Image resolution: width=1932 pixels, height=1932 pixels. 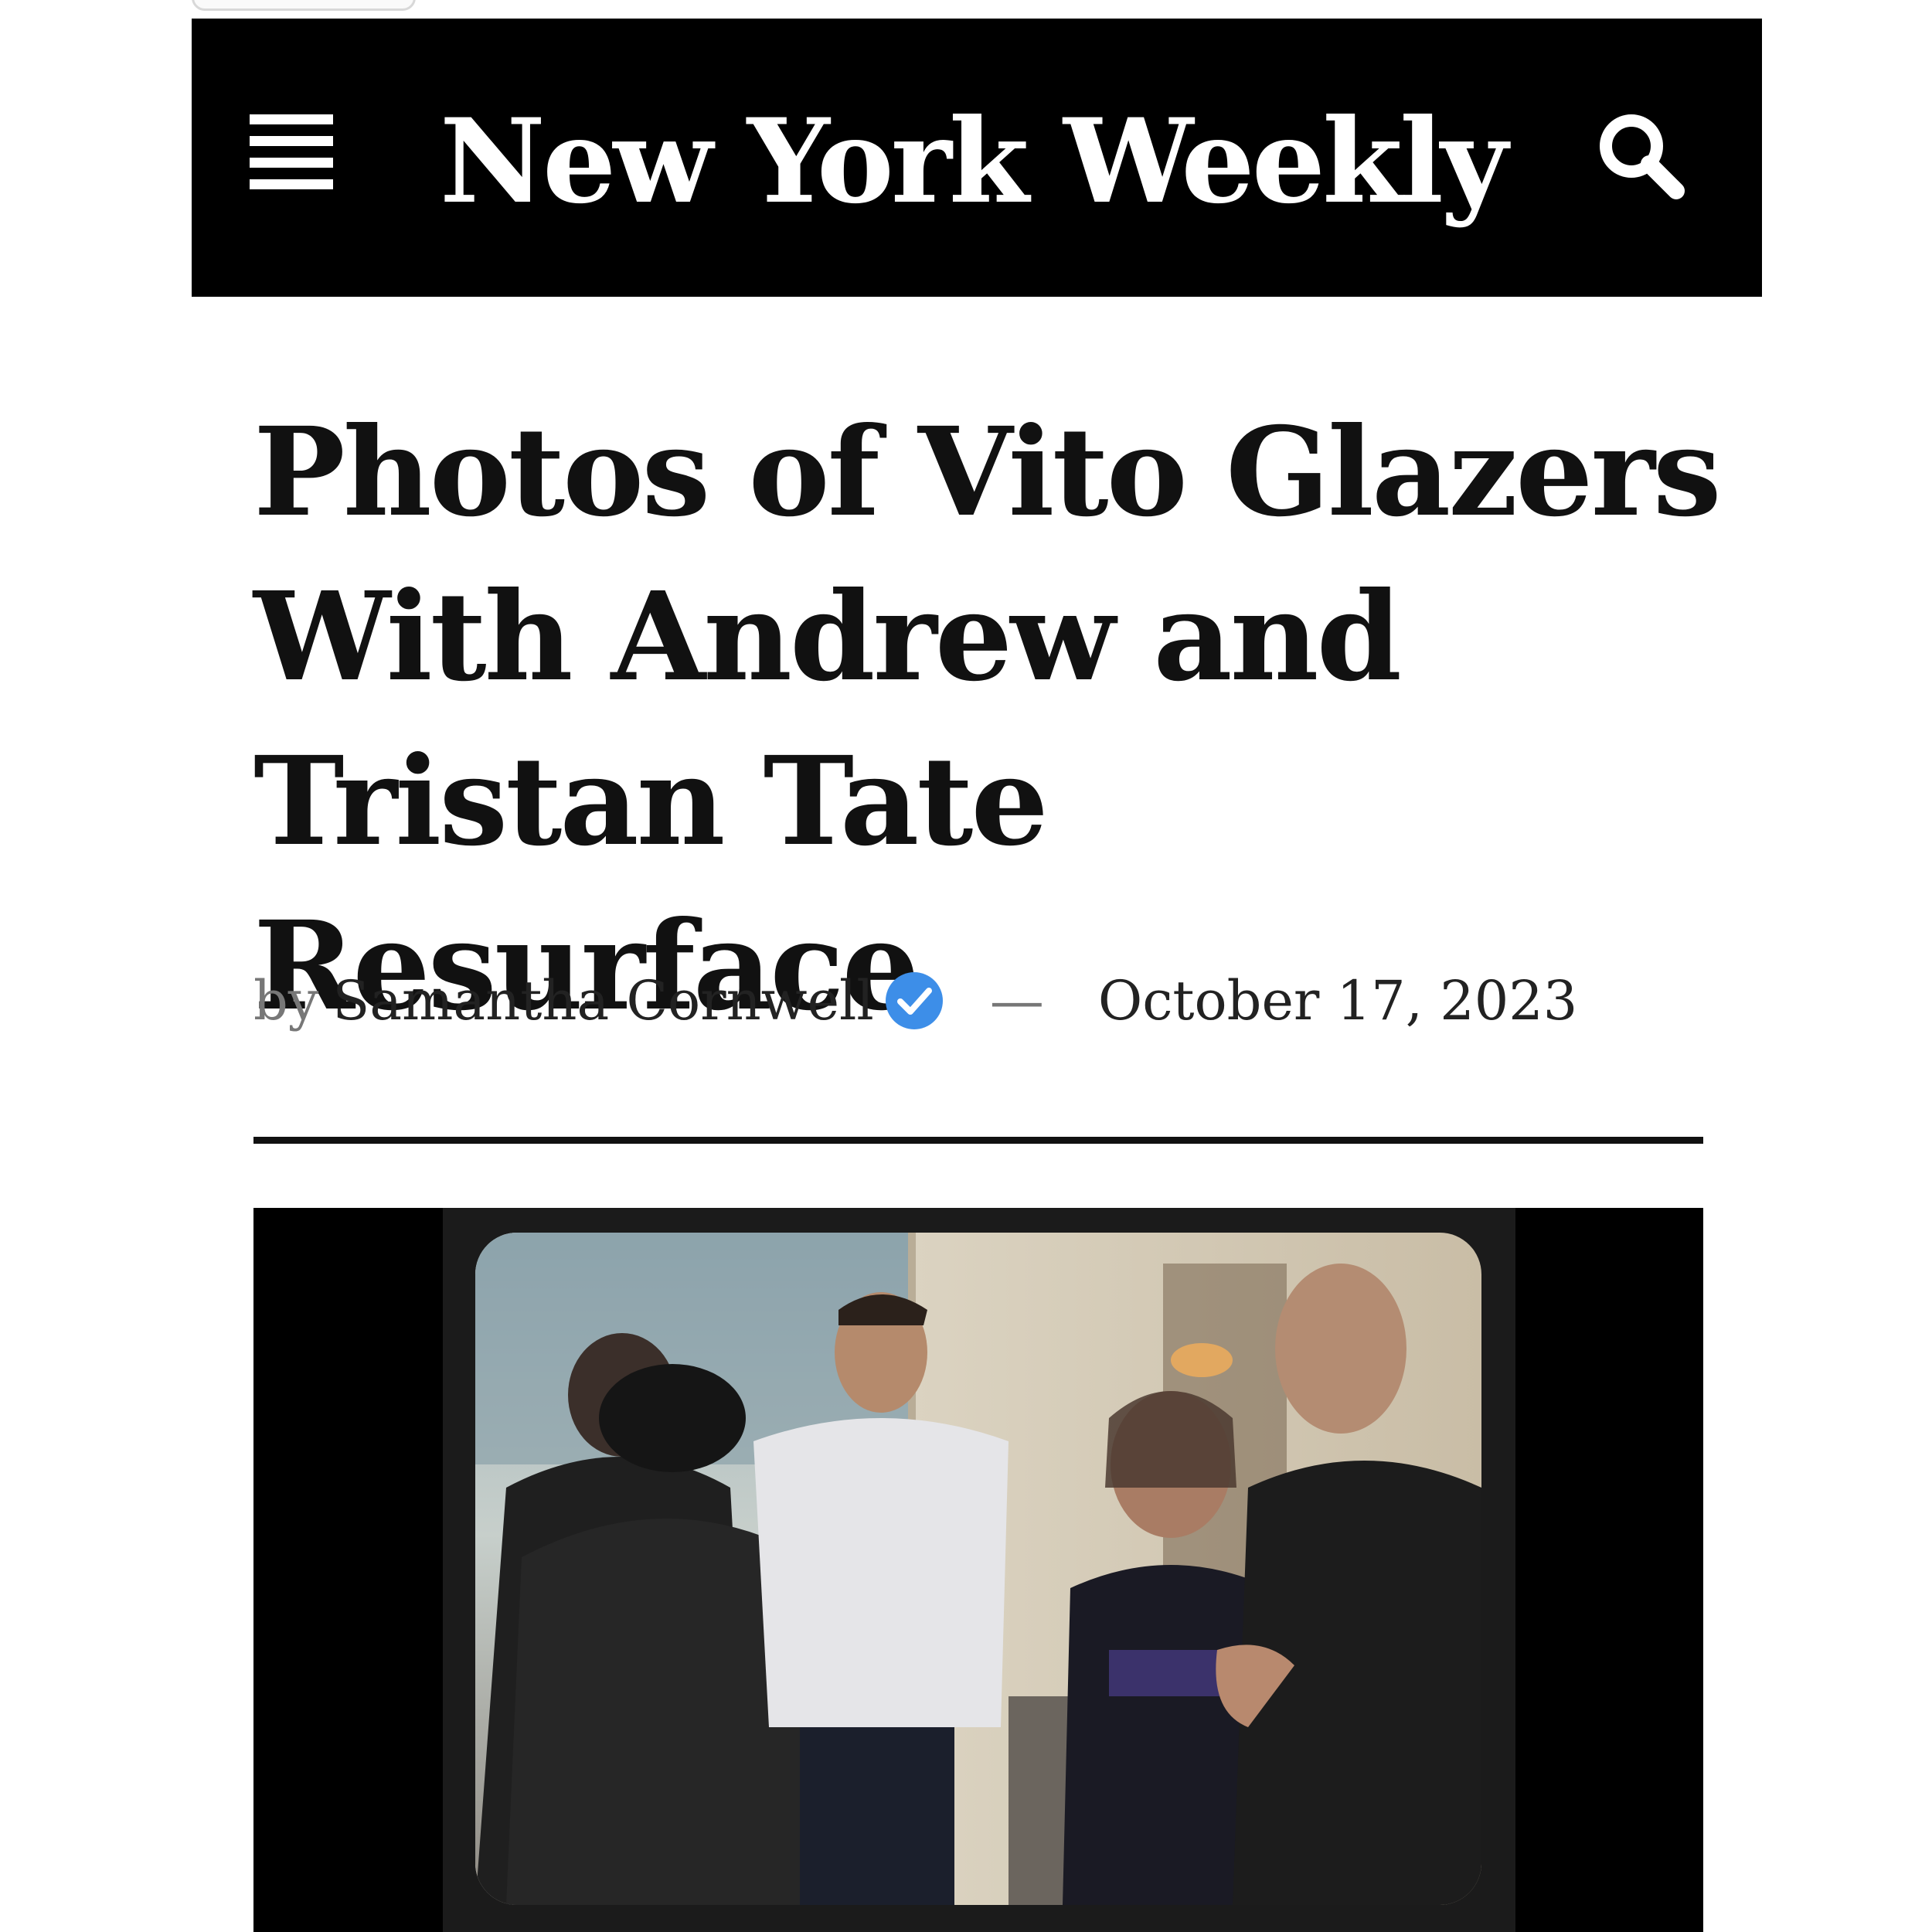 What do you see at coordinates (286, 1000) in the screenshot?
I see `byline-prefix: by` at bounding box center [286, 1000].